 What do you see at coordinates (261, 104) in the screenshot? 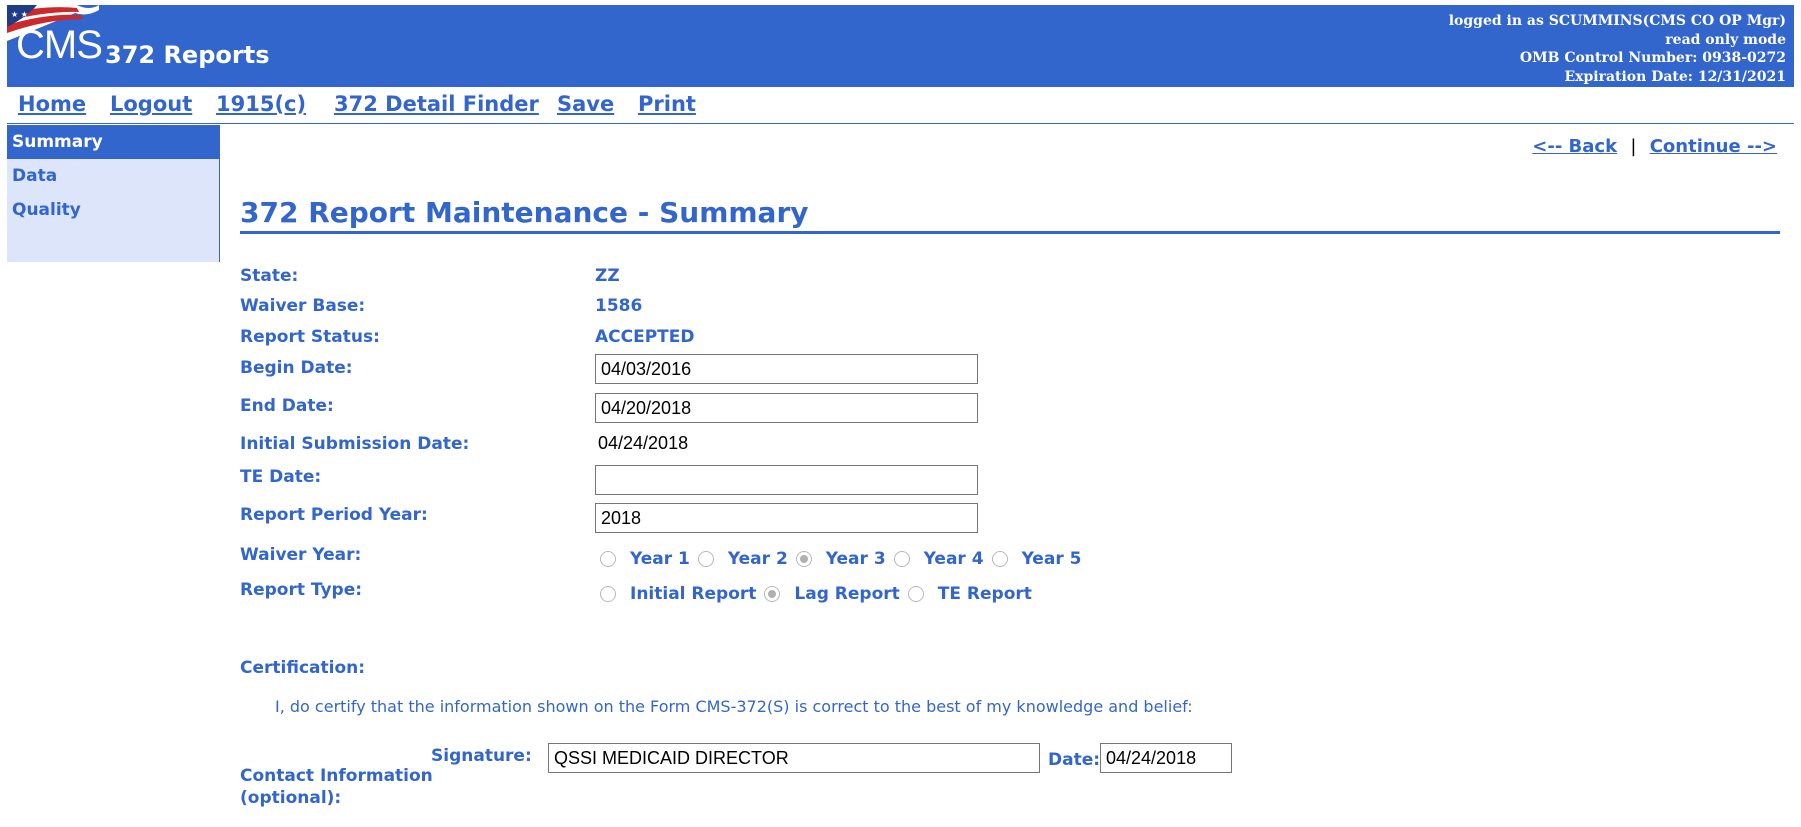
I see `nav-1915c-link: 1915(c)` at bounding box center [261, 104].